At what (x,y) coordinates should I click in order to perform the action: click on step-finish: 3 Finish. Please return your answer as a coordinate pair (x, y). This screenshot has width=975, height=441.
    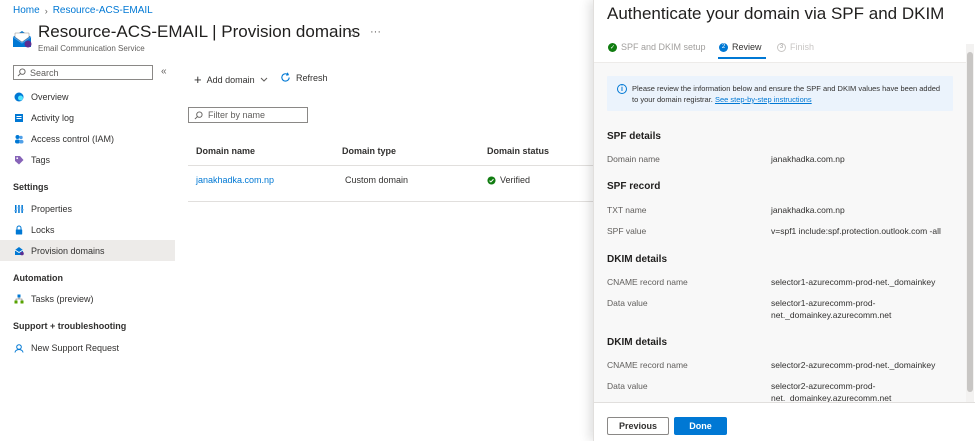
    Looking at the image, I should click on (795, 47).